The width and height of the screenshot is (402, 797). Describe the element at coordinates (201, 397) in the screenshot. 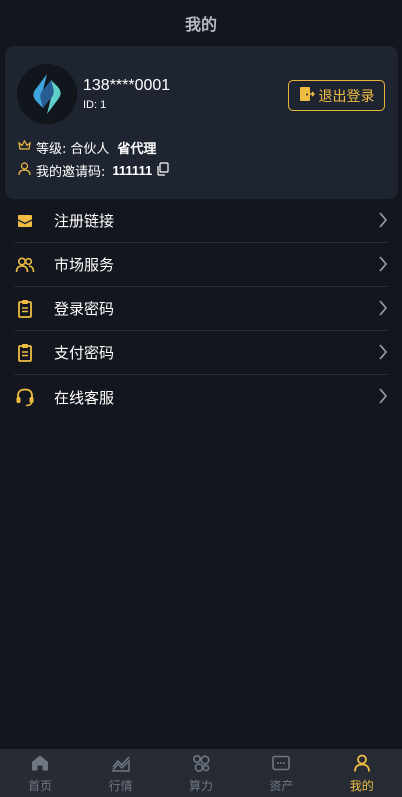

I see `menu-item-online-service: 在线客服` at that location.